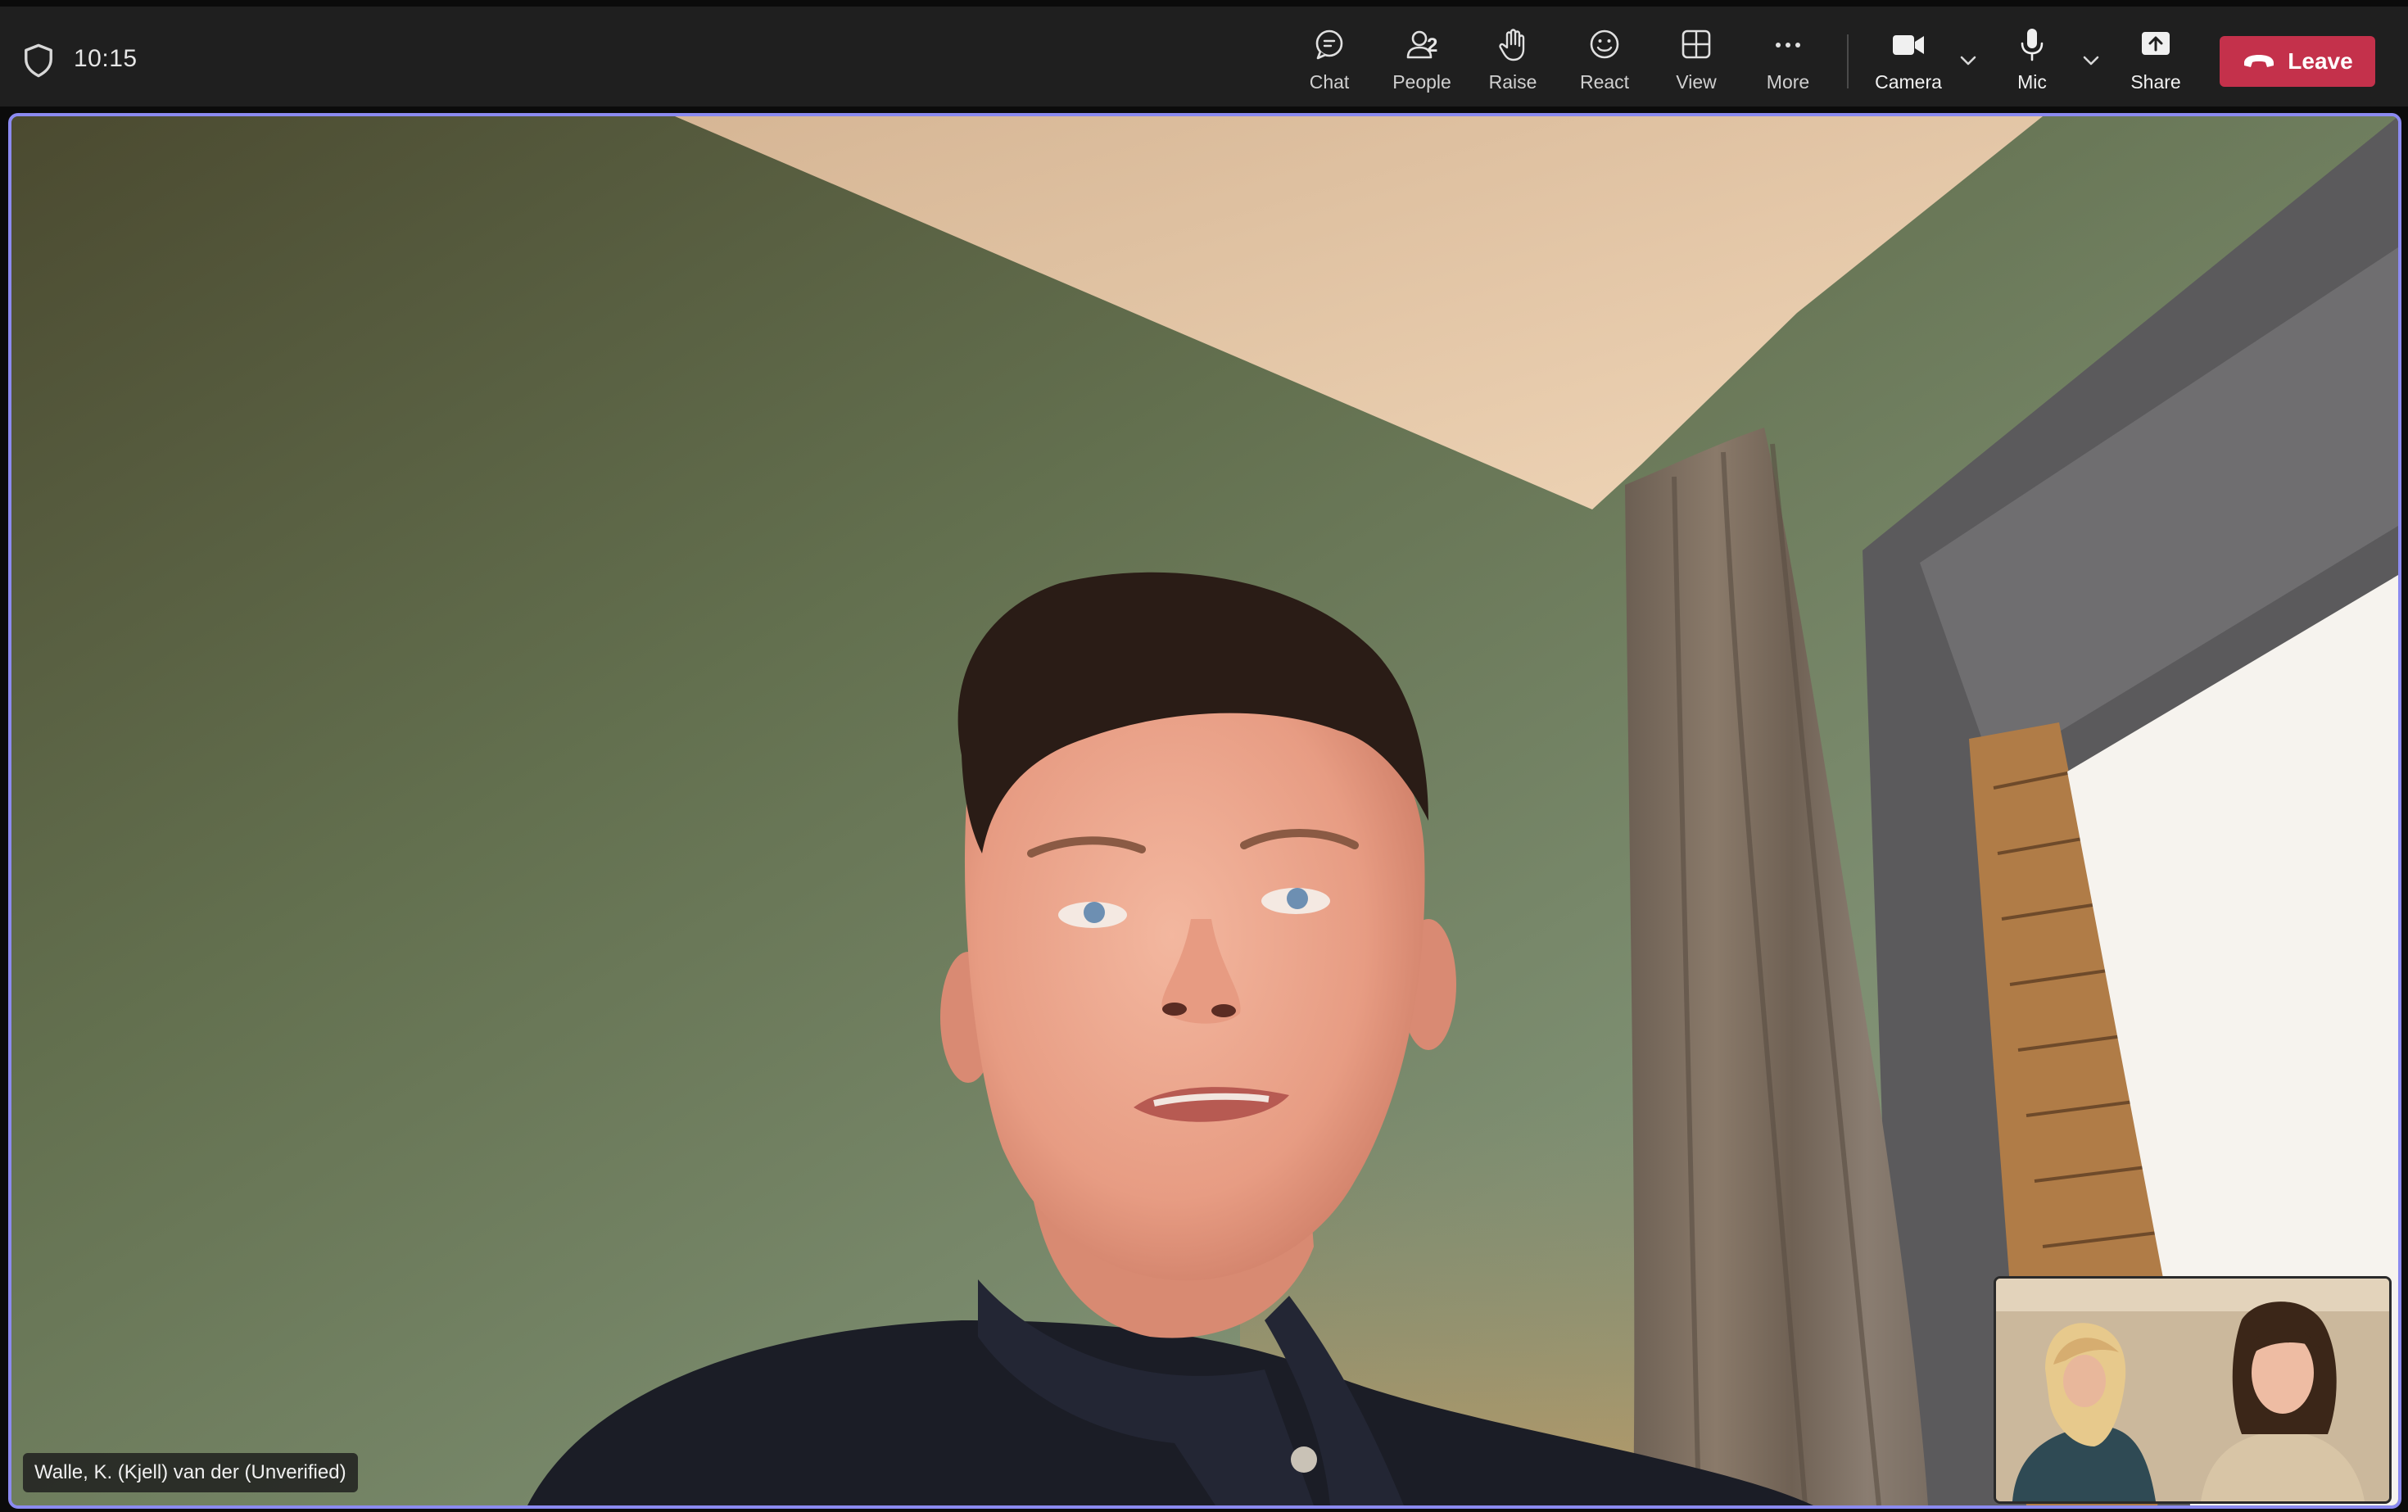  I want to click on view-label: View, so click(1696, 82).